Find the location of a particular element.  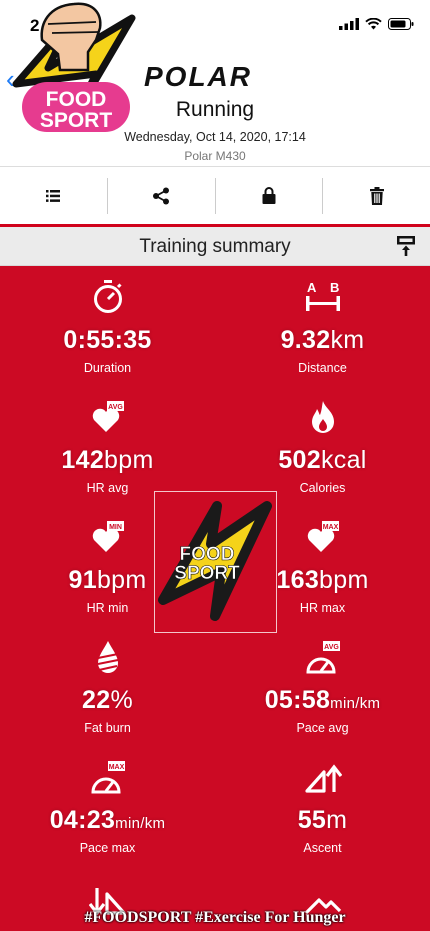

flame-icon is located at coordinates (322, 417).